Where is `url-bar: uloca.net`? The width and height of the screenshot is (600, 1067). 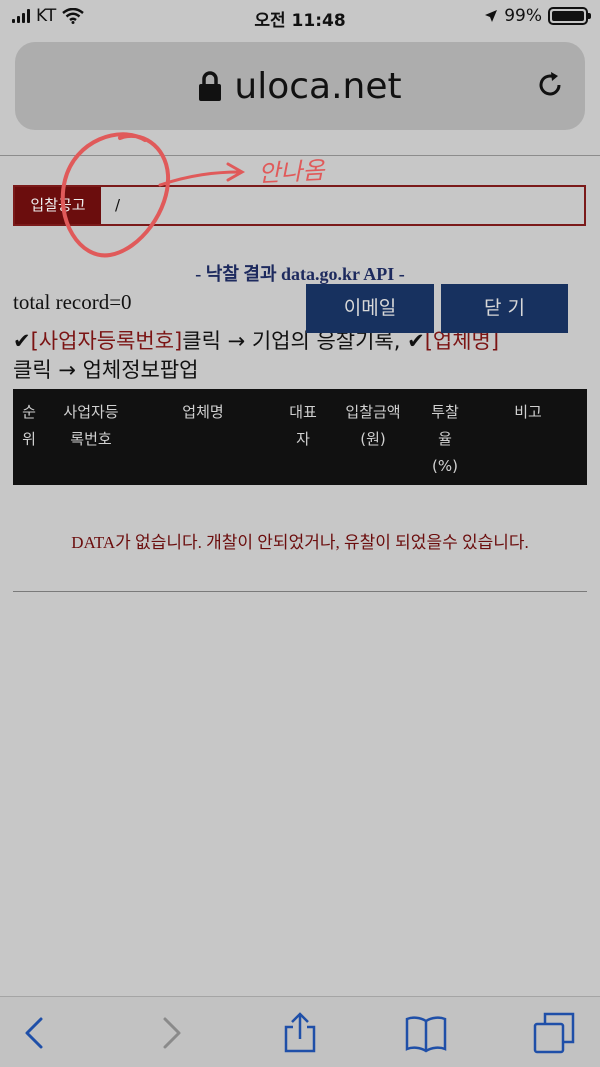 url-bar: uloca.net is located at coordinates (300, 86).